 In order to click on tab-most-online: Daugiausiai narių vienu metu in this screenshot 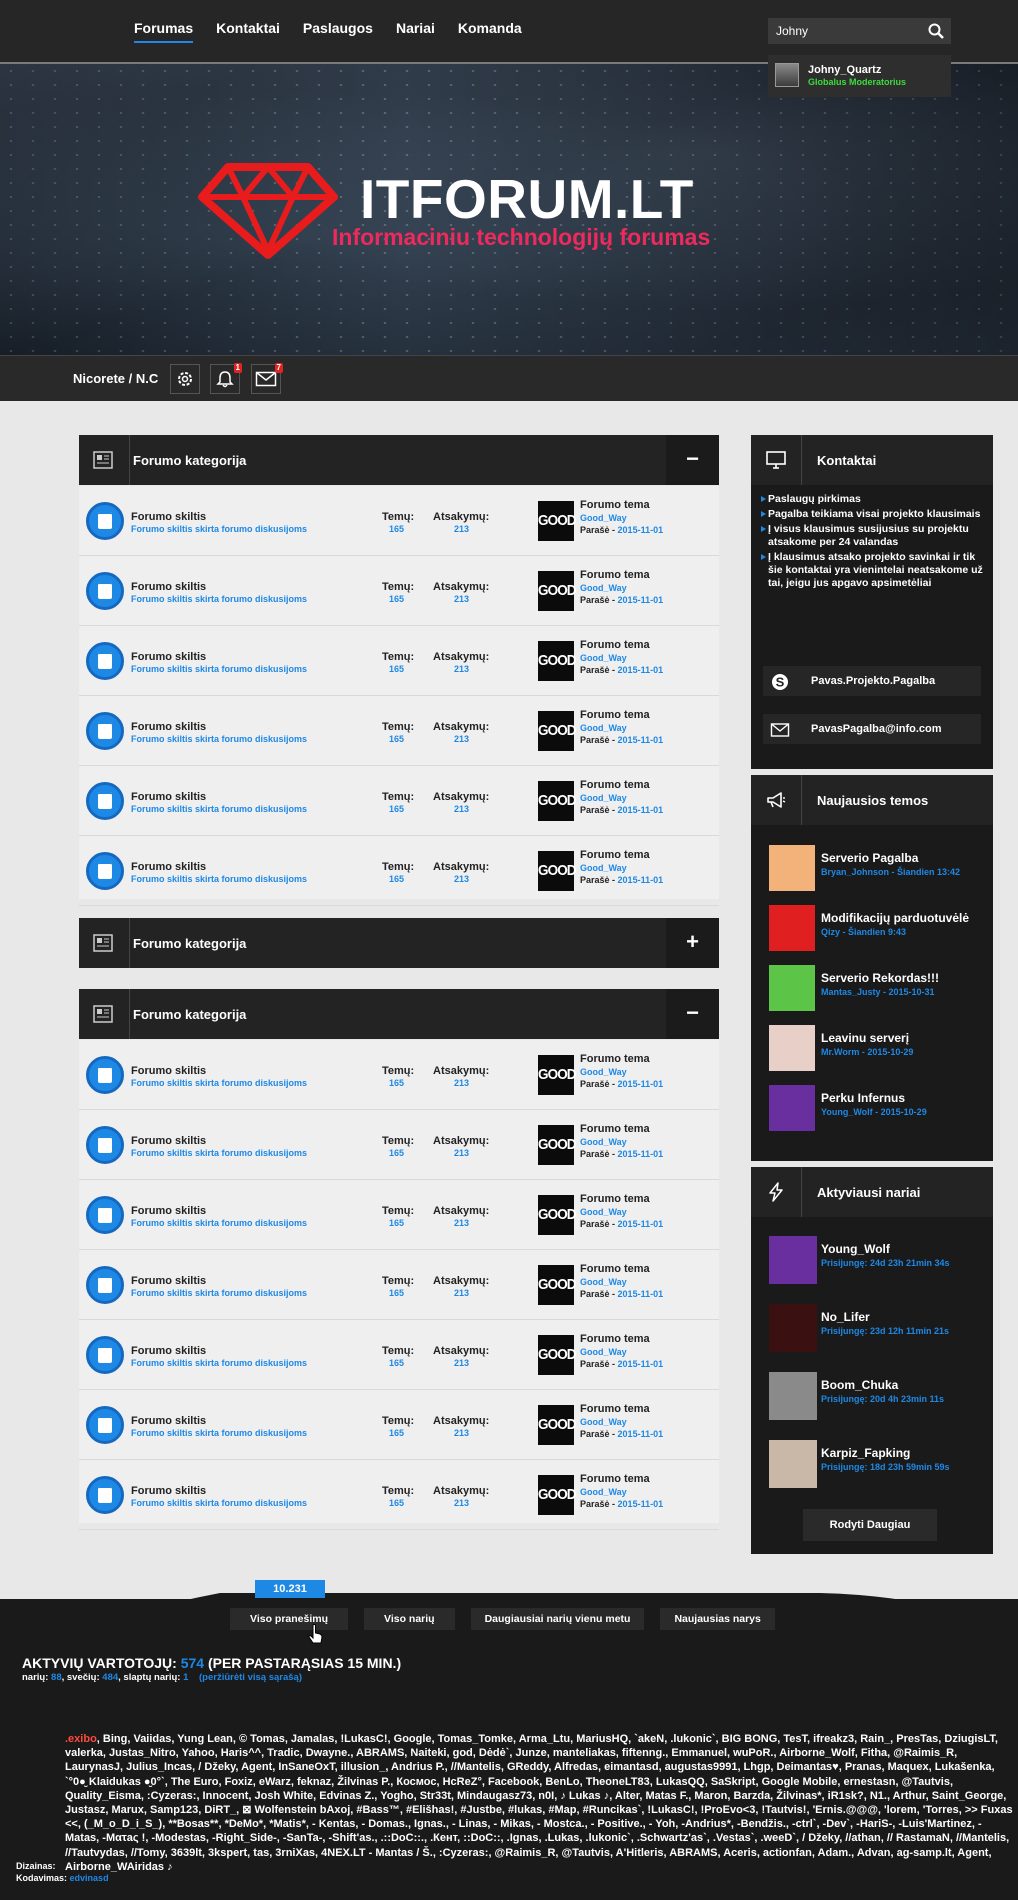, I will do `click(557, 1619)`.